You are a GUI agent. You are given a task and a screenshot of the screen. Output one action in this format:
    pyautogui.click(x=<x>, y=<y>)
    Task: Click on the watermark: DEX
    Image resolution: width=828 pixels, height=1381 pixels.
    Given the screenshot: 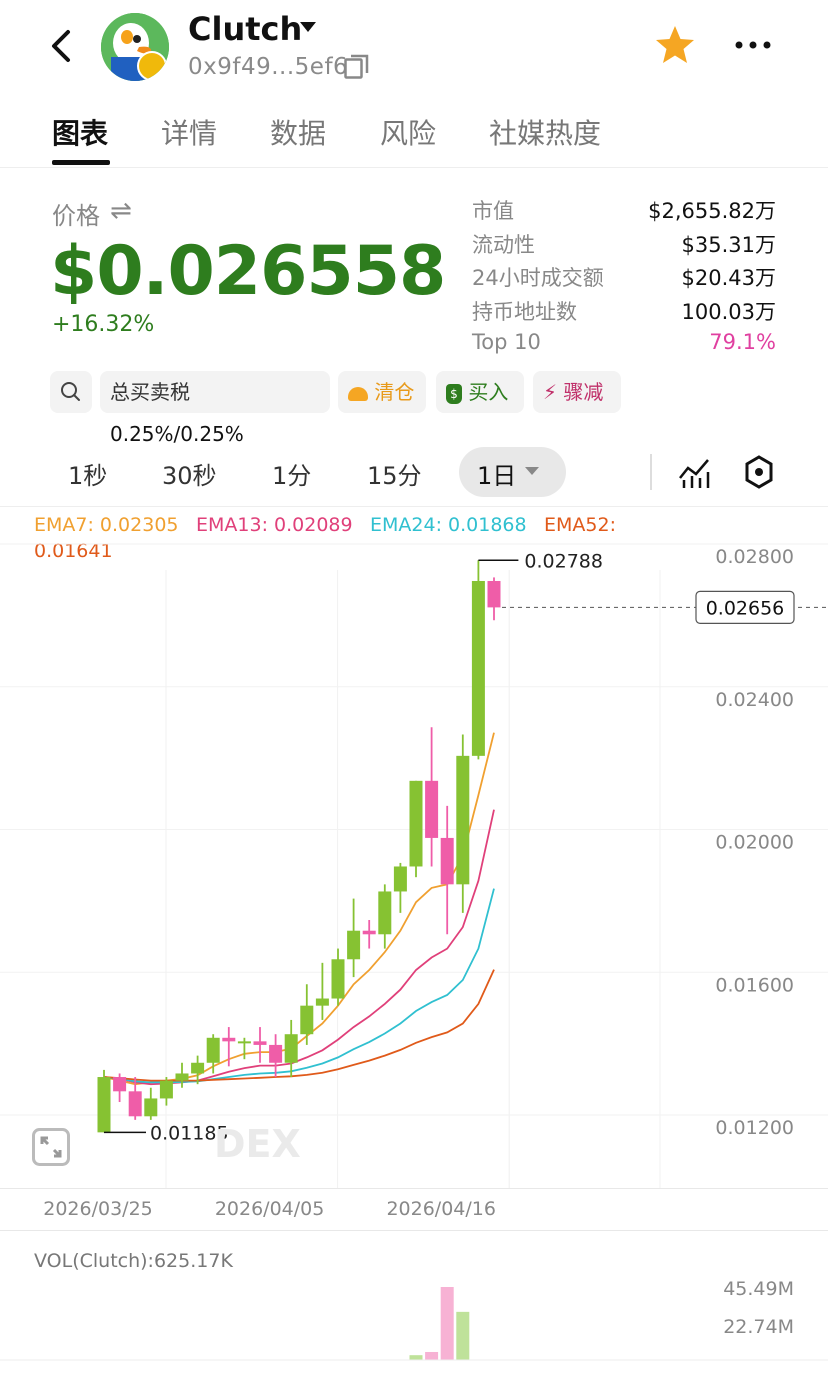 What is the action you would take?
    pyautogui.click(x=257, y=1144)
    